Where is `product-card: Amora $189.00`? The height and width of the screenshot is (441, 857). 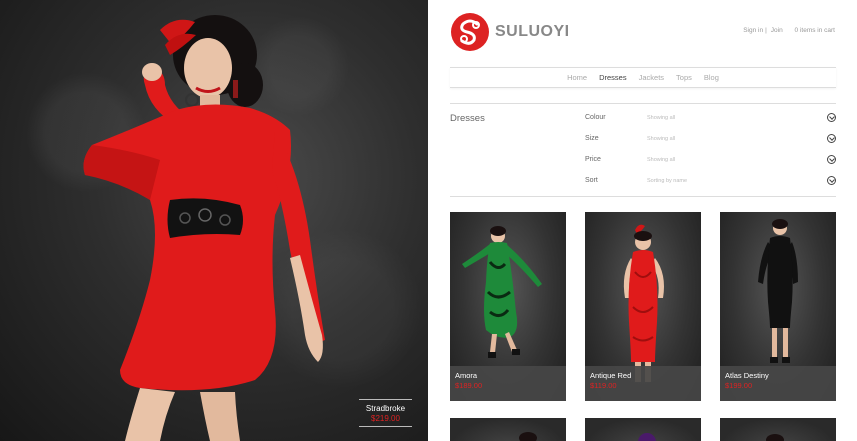 product-card: Amora $189.00 is located at coordinates (508, 306).